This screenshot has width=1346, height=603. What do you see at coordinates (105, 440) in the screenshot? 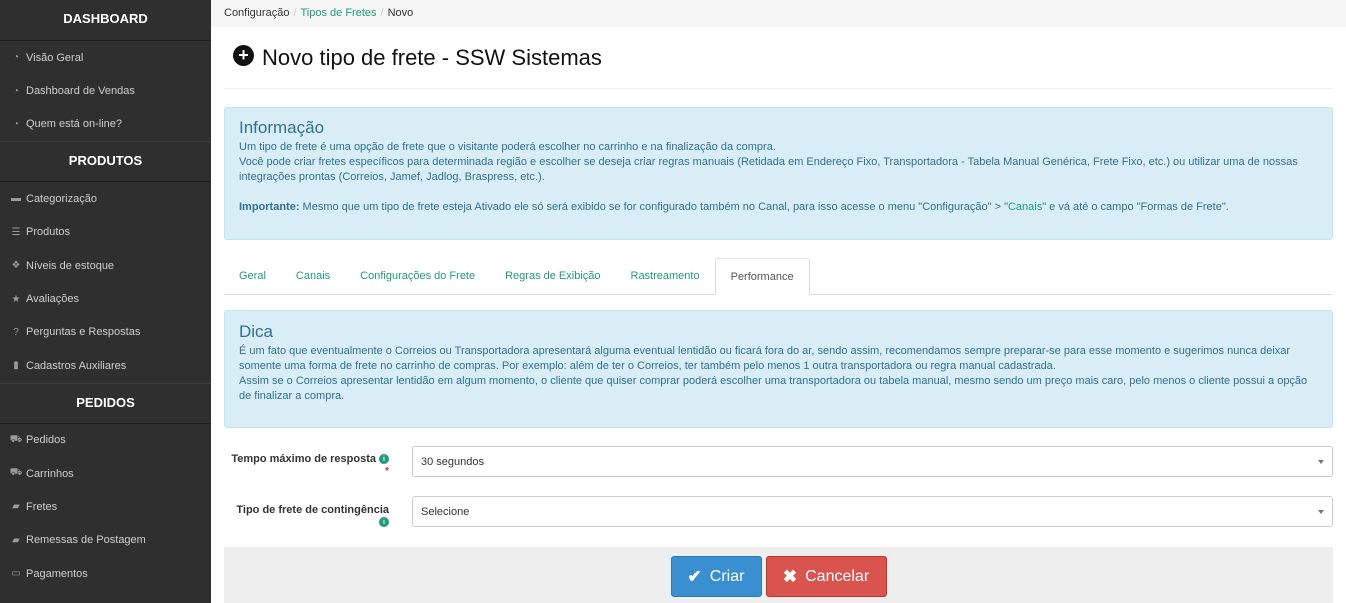
I see `sidebar-item-pedidos: ⛟ Pedidos` at bounding box center [105, 440].